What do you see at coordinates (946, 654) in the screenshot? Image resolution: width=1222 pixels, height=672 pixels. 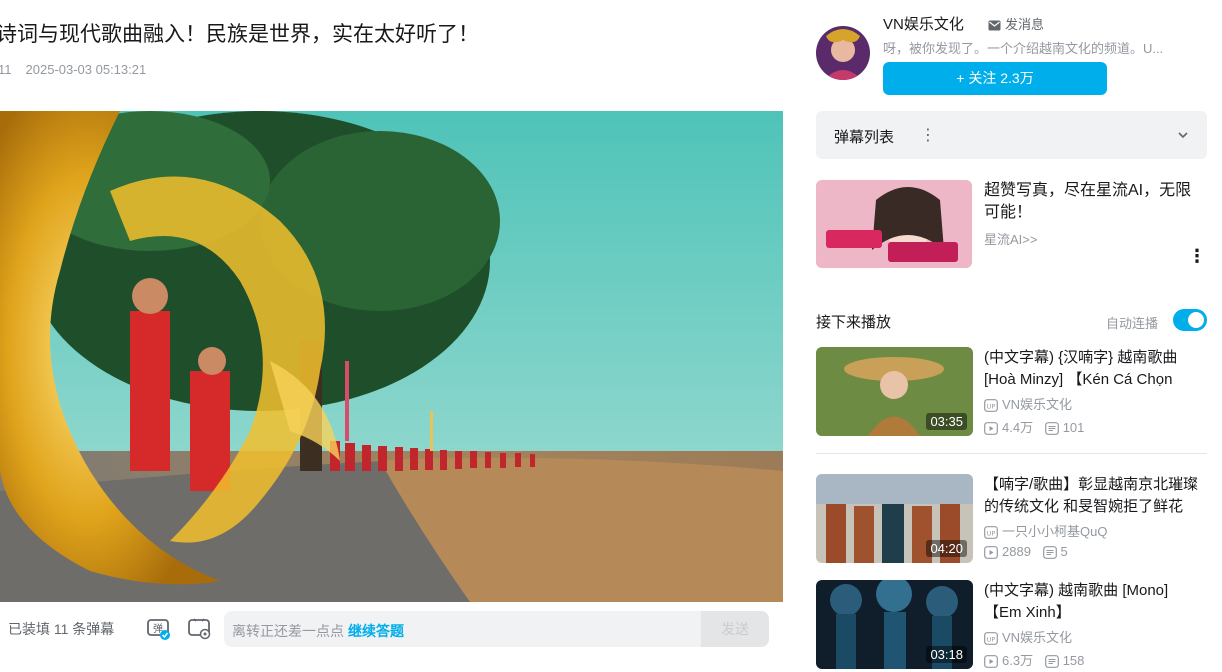 I see `video-duration: 03:18` at bounding box center [946, 654].